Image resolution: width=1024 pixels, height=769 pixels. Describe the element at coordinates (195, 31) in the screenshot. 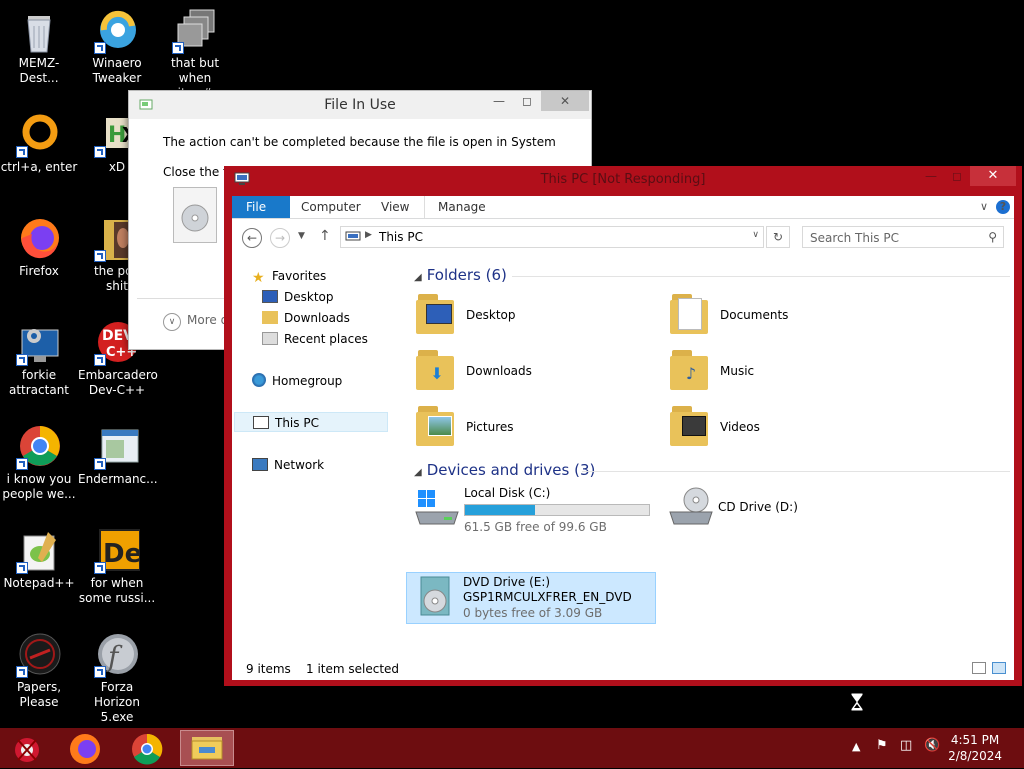

I see `stacked-windows-icon` at that location.